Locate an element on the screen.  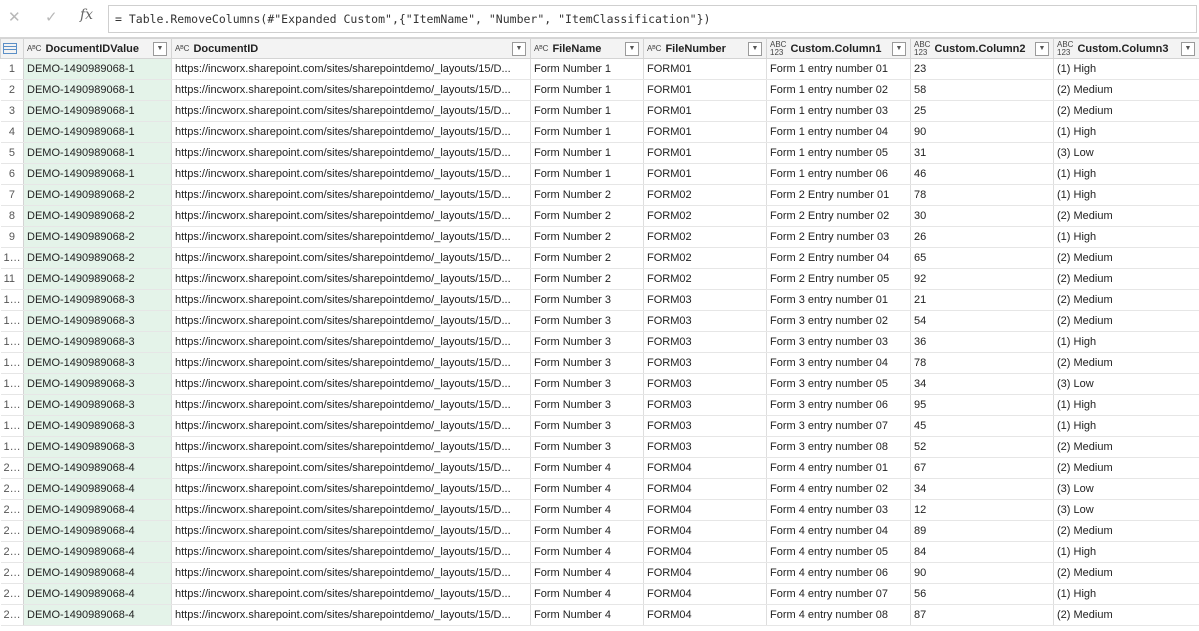
table-cell: 25 is located at coordinates (982, 111).